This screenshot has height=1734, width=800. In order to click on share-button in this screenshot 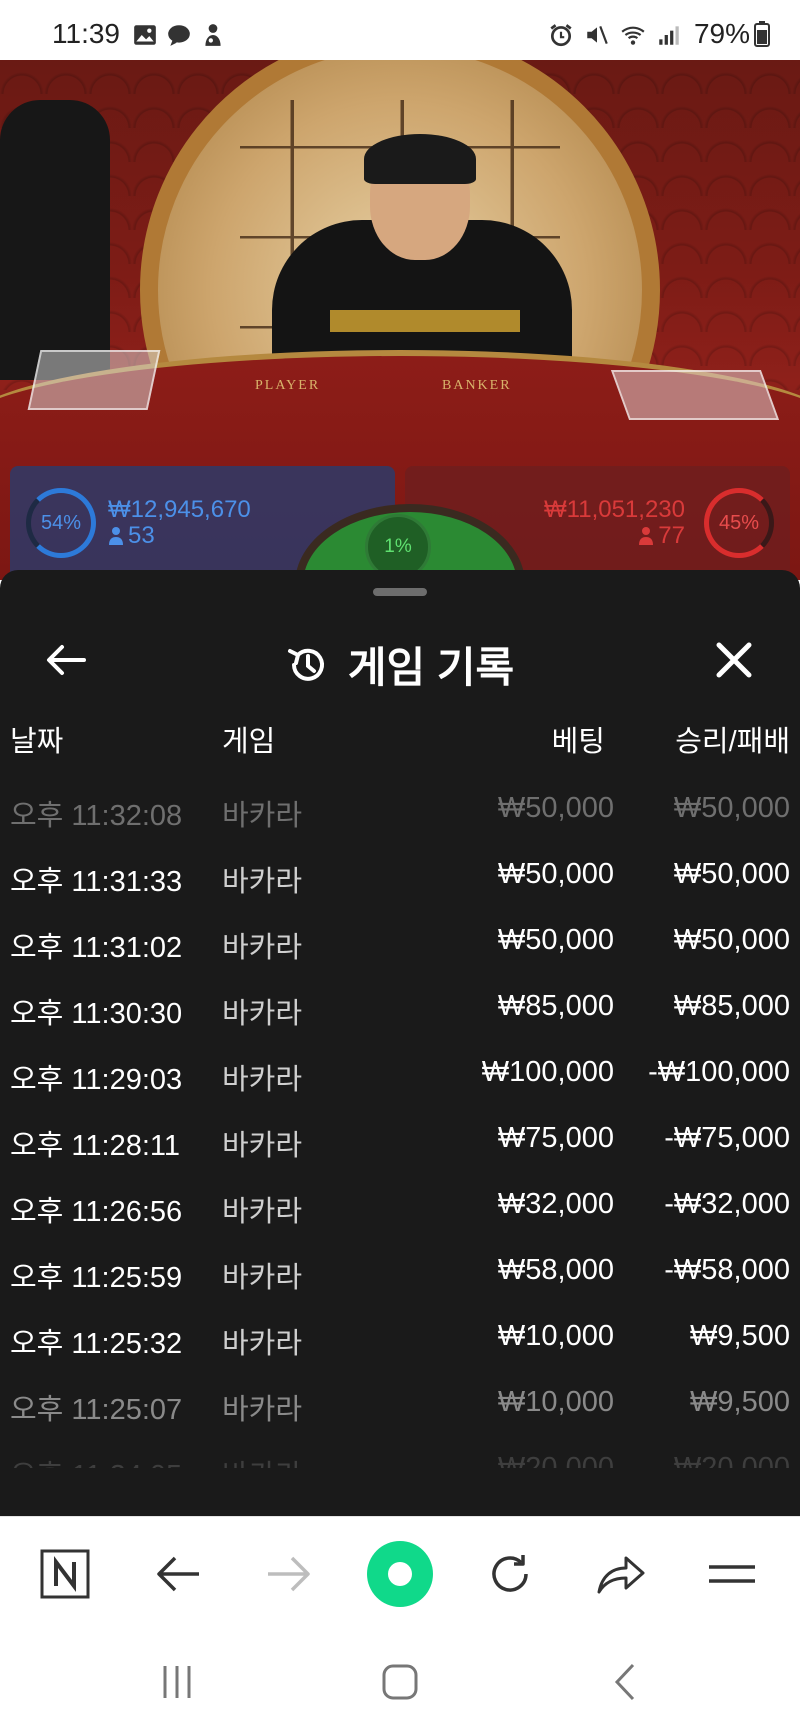, I will do `click(621, 1574)`.